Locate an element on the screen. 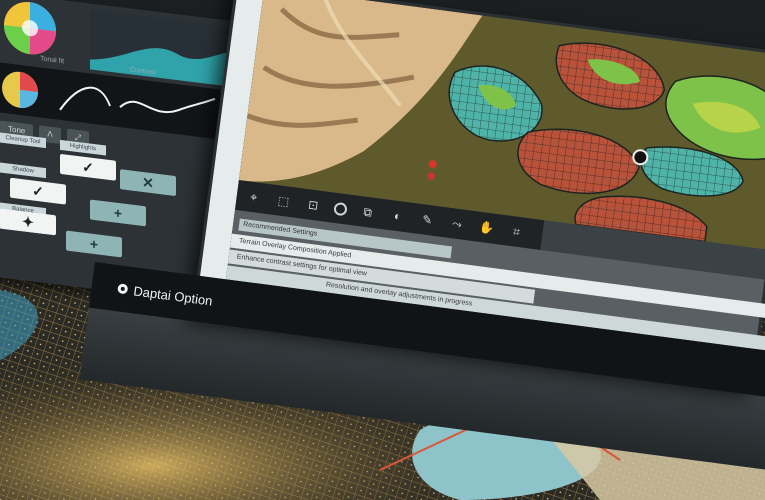 This screenshot has width=765, height=500. control-button-1: ✕ is located at coordinates (148, 183).